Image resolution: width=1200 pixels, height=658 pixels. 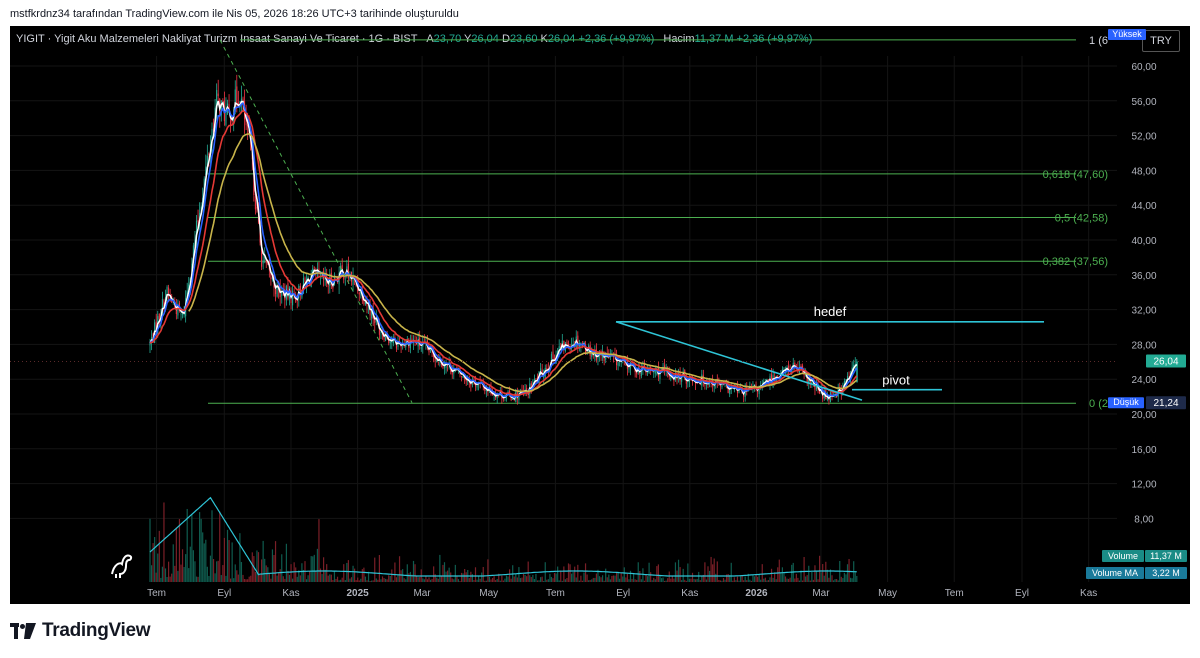 I want to click on brand-name: TradingView, so click(x=96, y=630).